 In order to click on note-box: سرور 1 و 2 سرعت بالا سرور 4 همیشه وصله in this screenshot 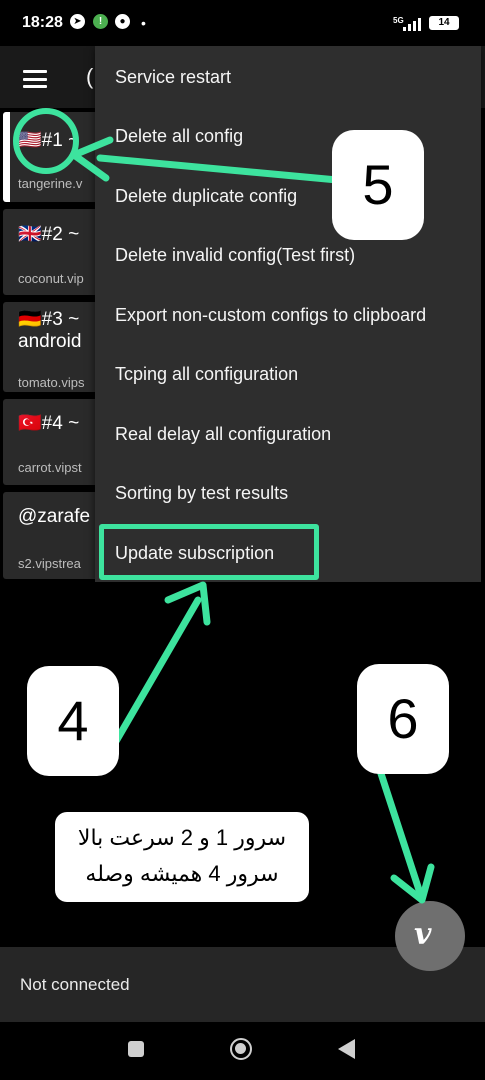, I will do `click(182, 857)`.